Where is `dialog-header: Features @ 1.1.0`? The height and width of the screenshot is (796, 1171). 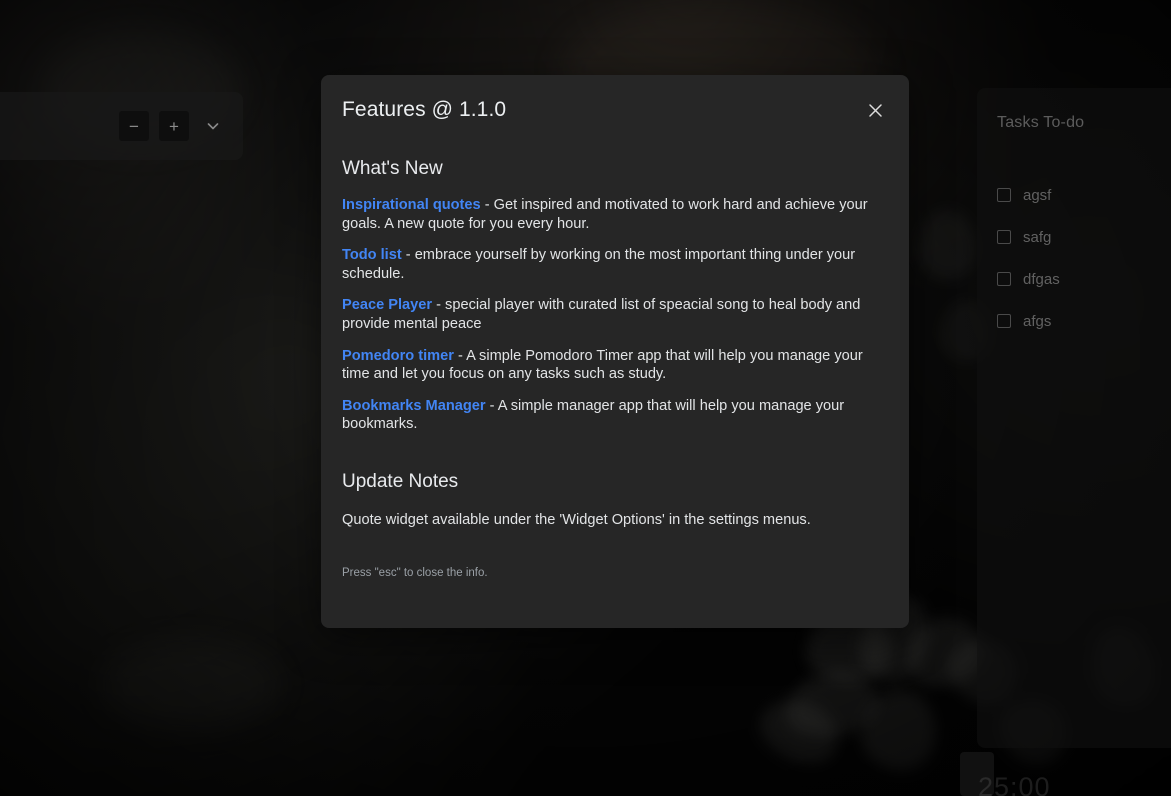 dialog-header: Features @ 1.1.0 is located at coordinates (615, 99).